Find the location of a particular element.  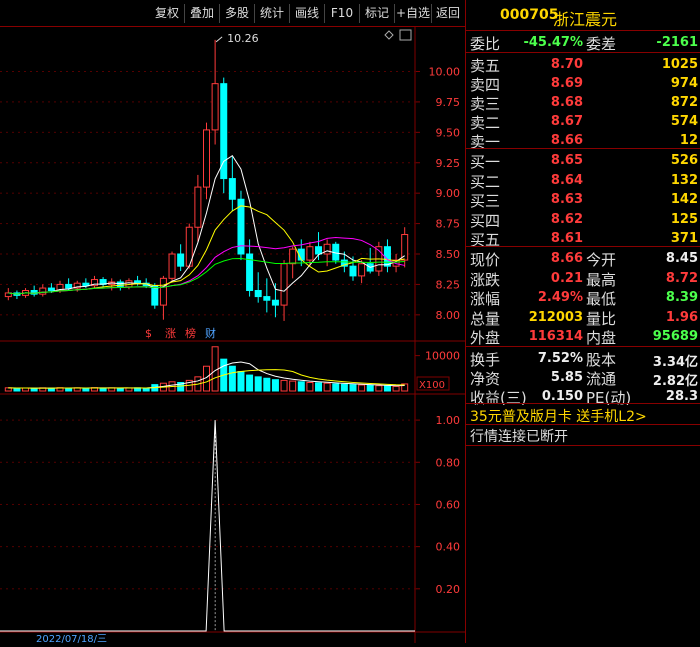

buy-volume: 371 is located at coordinates (684, 238).